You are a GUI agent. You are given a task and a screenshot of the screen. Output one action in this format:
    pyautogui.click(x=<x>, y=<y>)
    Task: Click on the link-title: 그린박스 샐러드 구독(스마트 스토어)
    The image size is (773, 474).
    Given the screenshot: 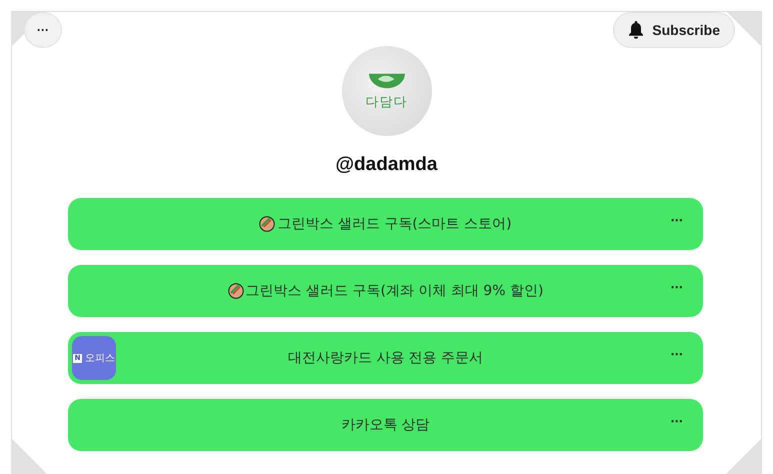 What is the action you would take?
    pyautogui.click(x=385, y=224)
    